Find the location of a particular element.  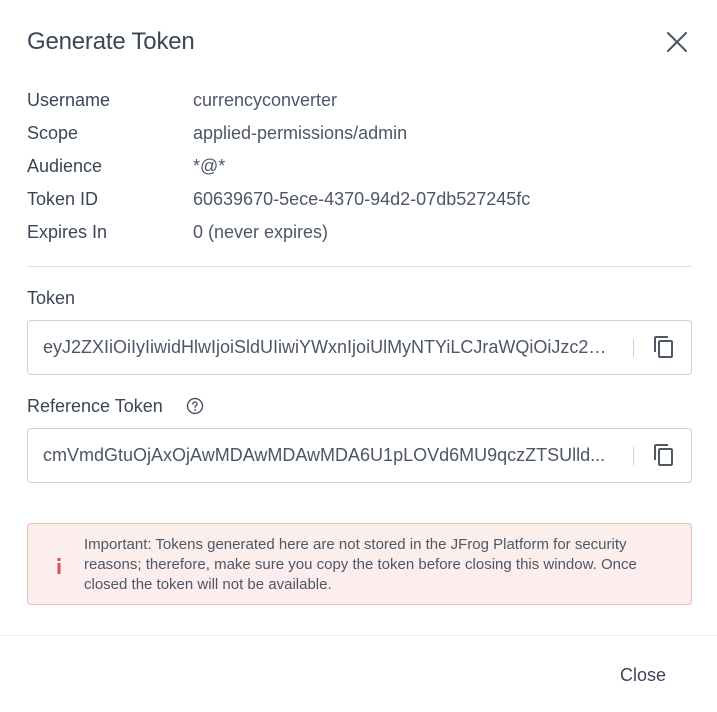

info-label: Expires In is located at coordinates (67, 232).